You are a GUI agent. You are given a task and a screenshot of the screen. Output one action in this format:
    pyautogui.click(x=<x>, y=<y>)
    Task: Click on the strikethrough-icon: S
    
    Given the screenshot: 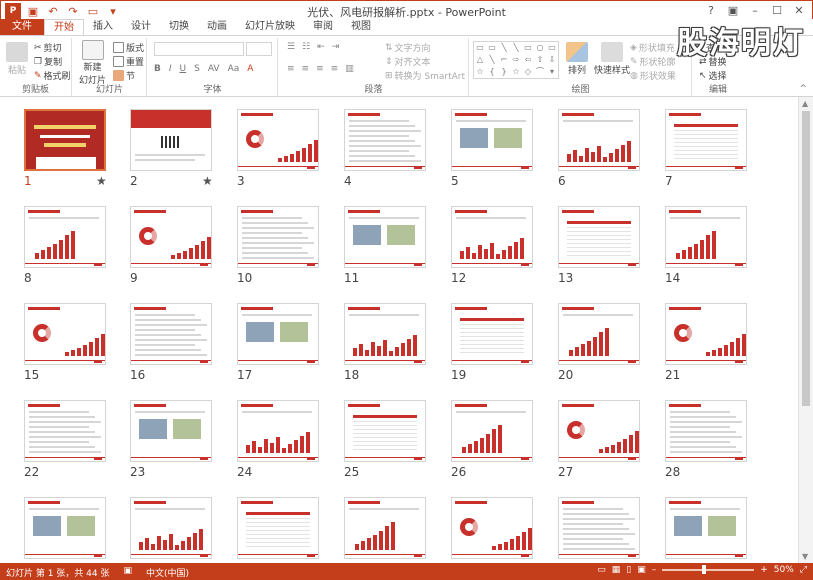 What is the action you would take?
    pyautogui.click(x=197, y=69)
    